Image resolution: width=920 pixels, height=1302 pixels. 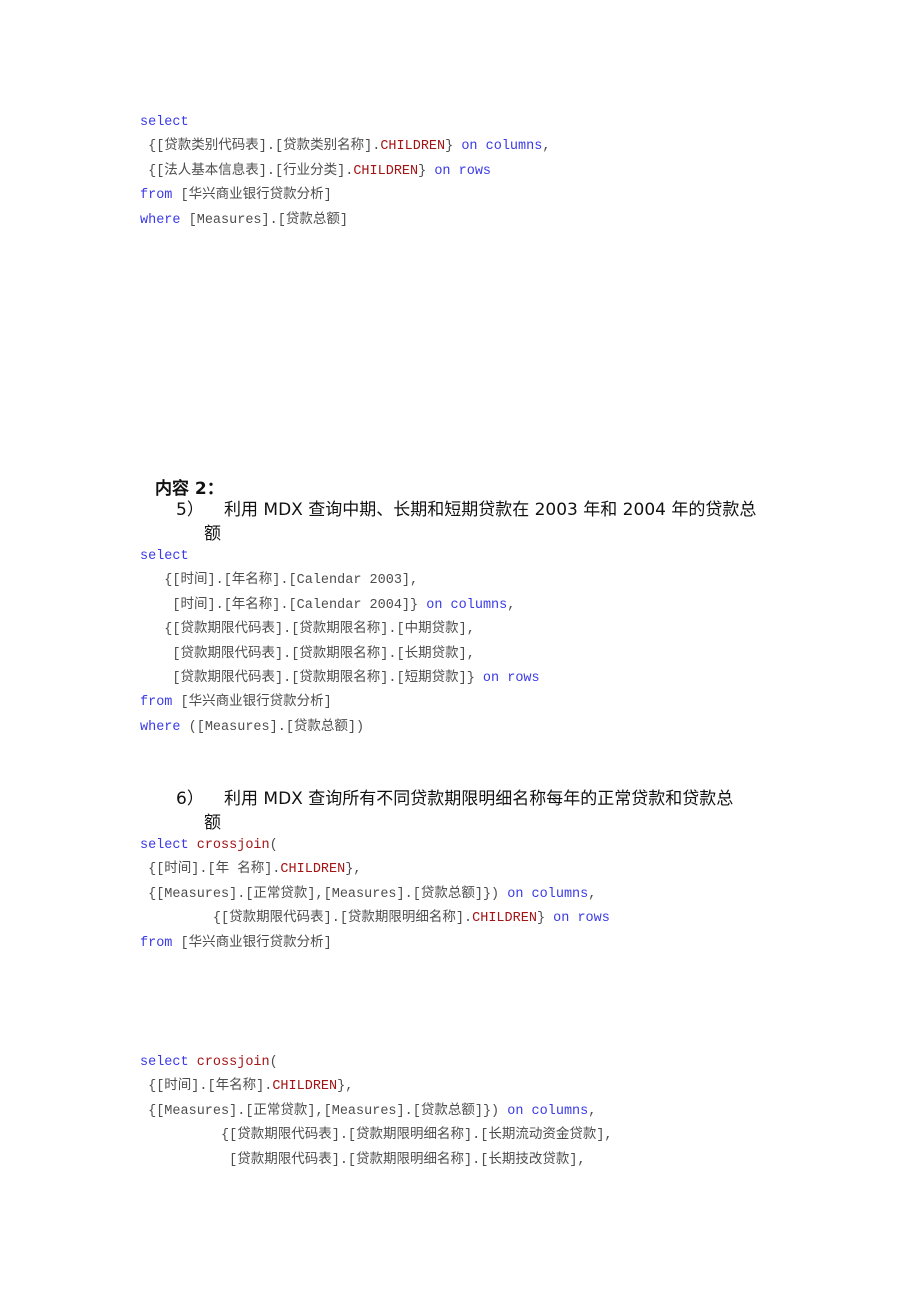 I want to click on item-number: 5）, so click(x=190, y=510).